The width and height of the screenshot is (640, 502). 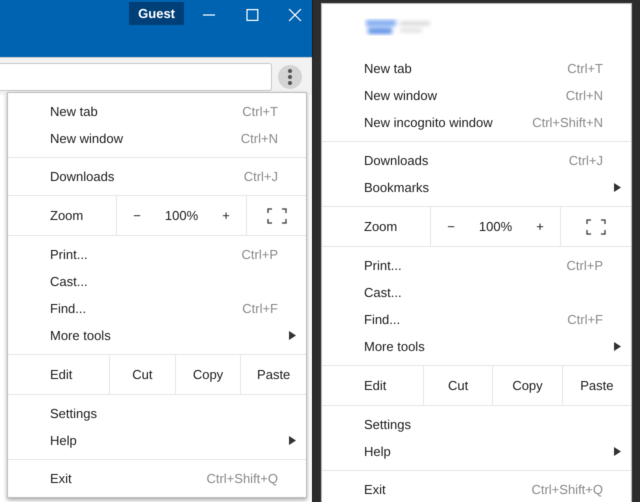 I want to click on menu-item: Bookmarks, so click(x=476, y=187).